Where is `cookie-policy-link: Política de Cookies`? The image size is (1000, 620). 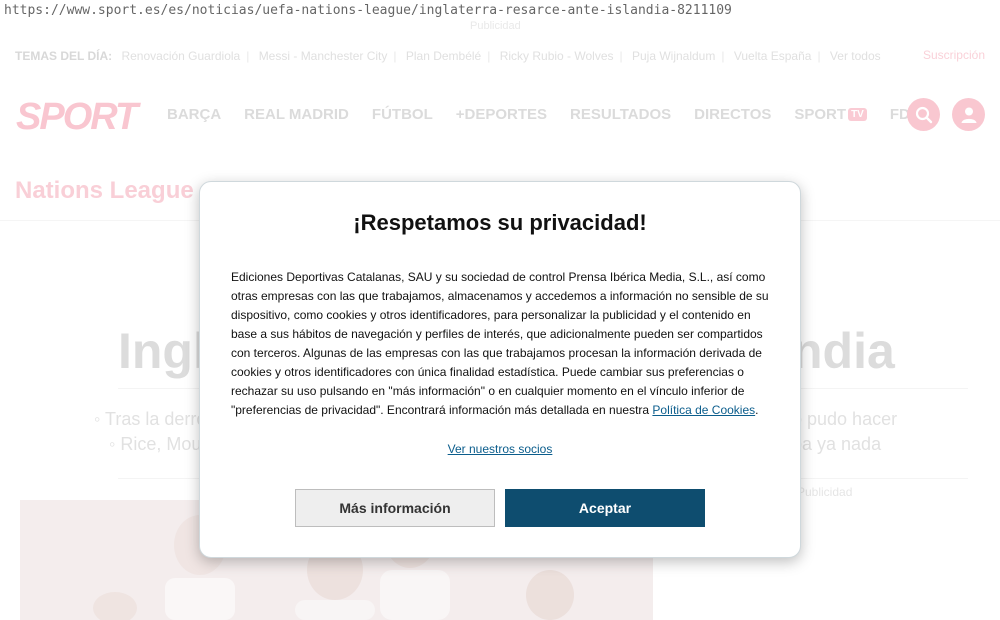 cookie-policy-link: Política de Cookies is located at coordinates (703, 410).